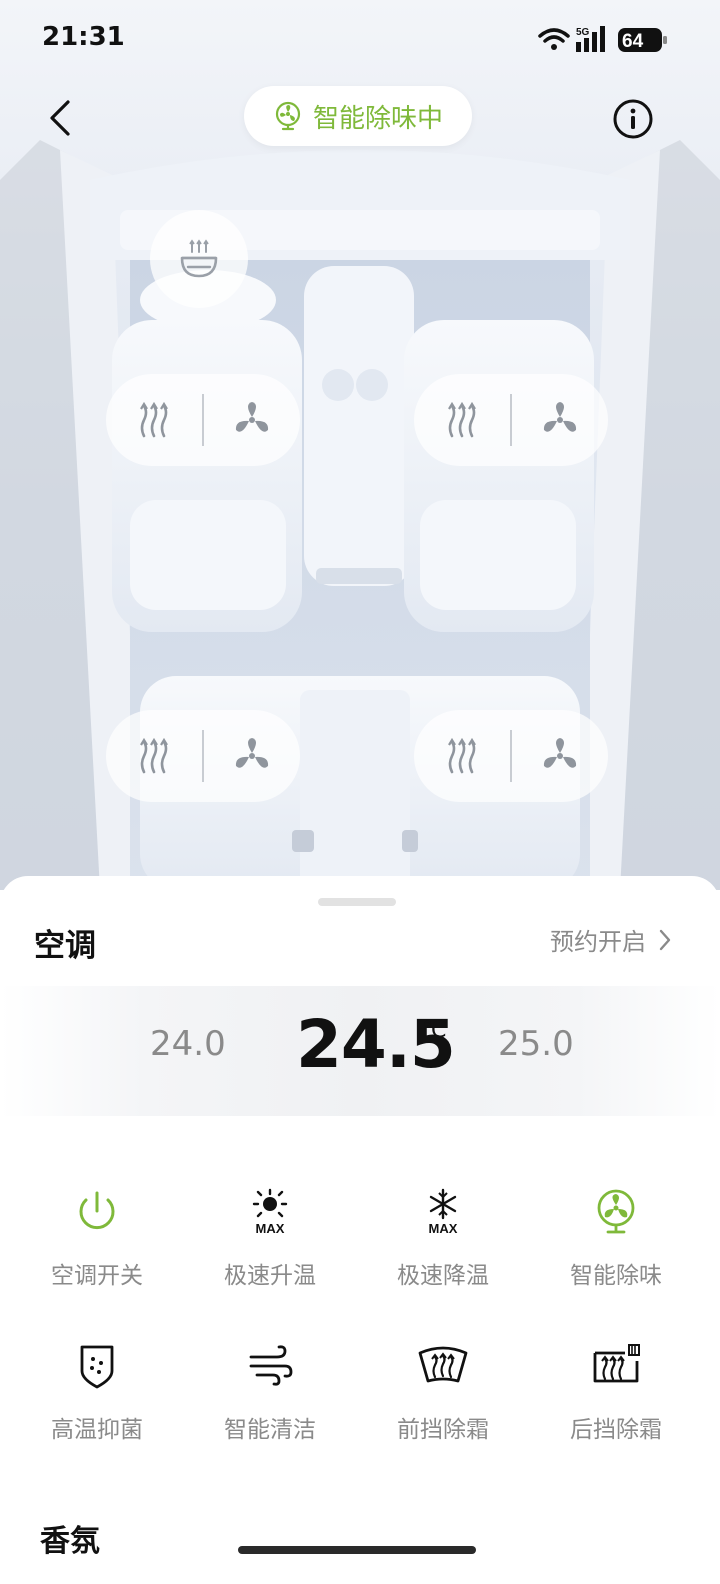 This screenshot has width=720, height=1584. What do you see at coordinates (188, 1044) in the screenshot?
I see `temp-lower-option: 24.0` at bounding box center [188, 1044].